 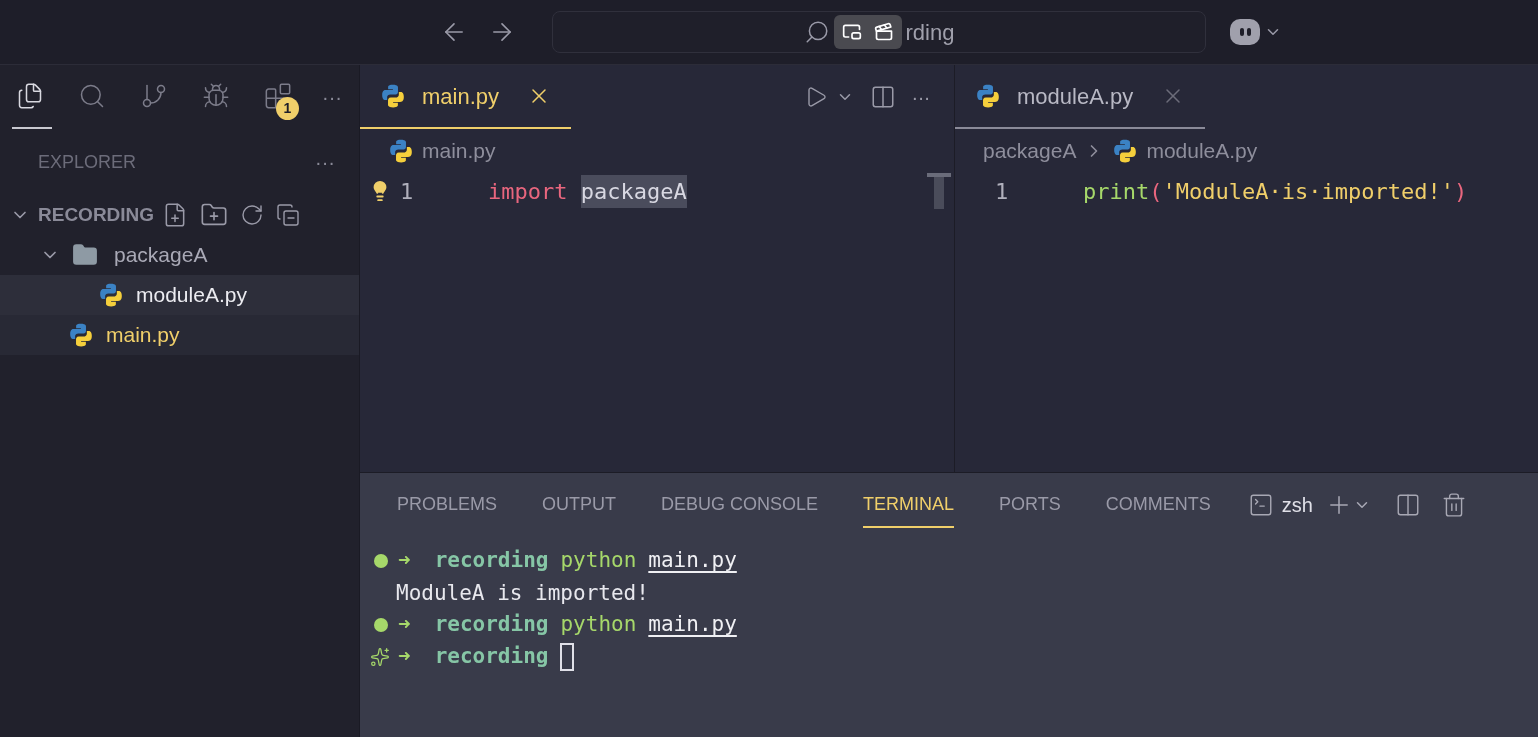 I want to click on panel-tab: TERMINAL, so click(x=909, y=505).